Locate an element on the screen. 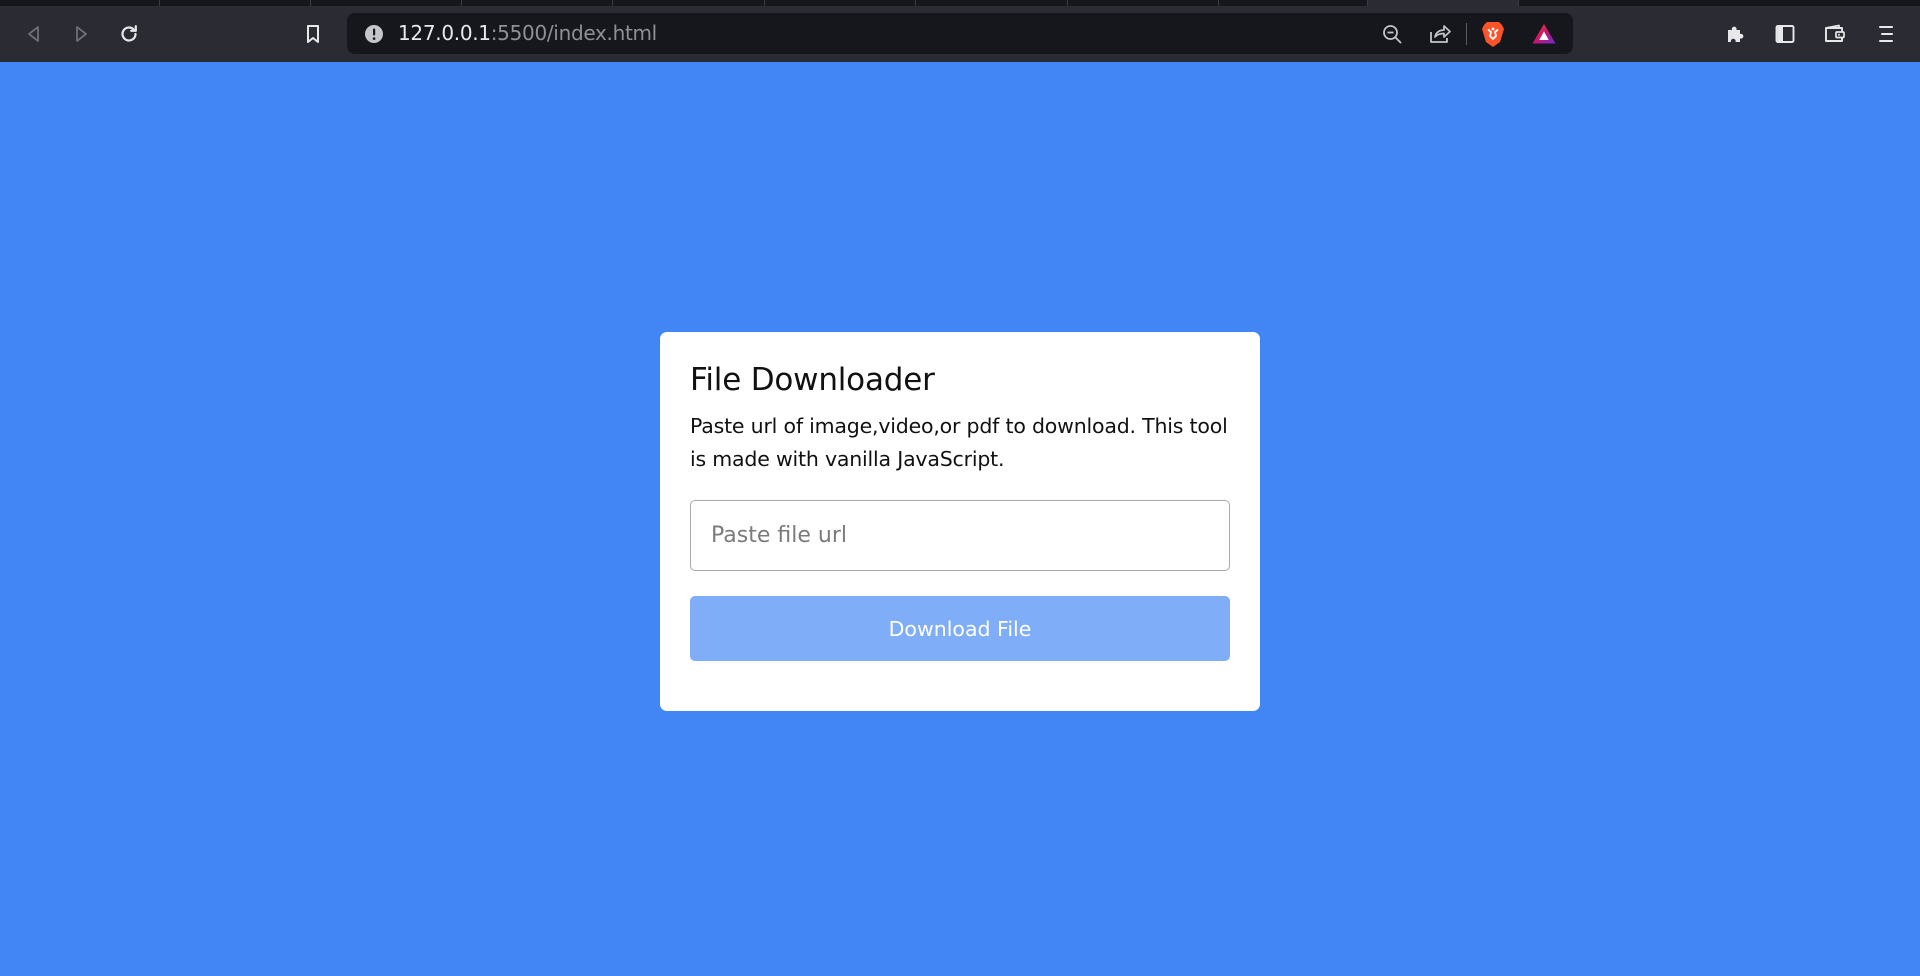  zoom-out-icon is located at coordinates (1392, 33).